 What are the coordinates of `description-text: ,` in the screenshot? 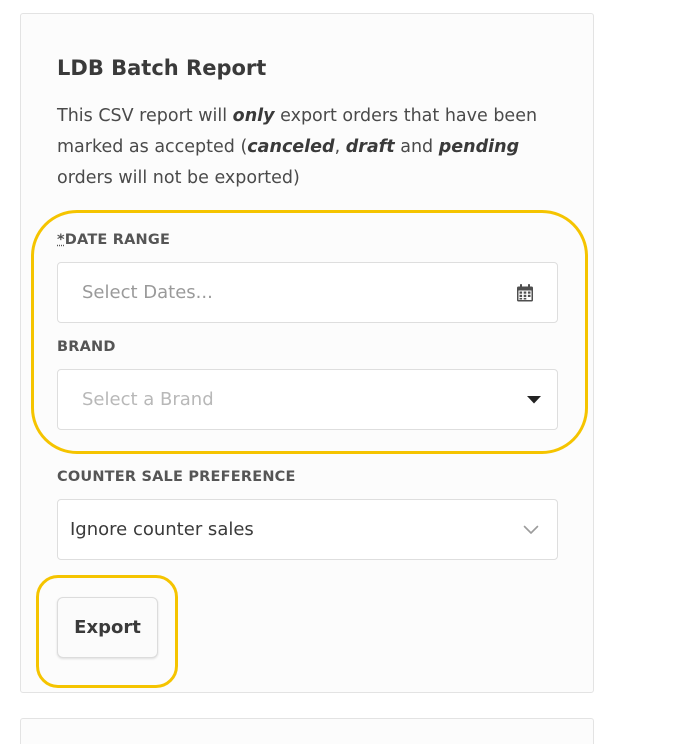 It's located at (340, 147).